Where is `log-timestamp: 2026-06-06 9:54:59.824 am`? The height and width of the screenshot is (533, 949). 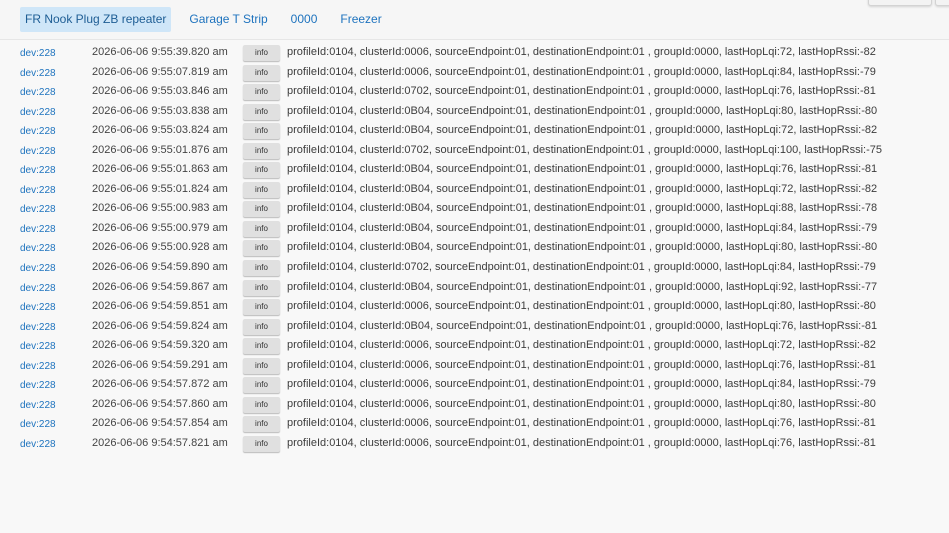
log-timestamp: 2026-06-06 9:54:59.824 am is located at coordinates (160, 325).